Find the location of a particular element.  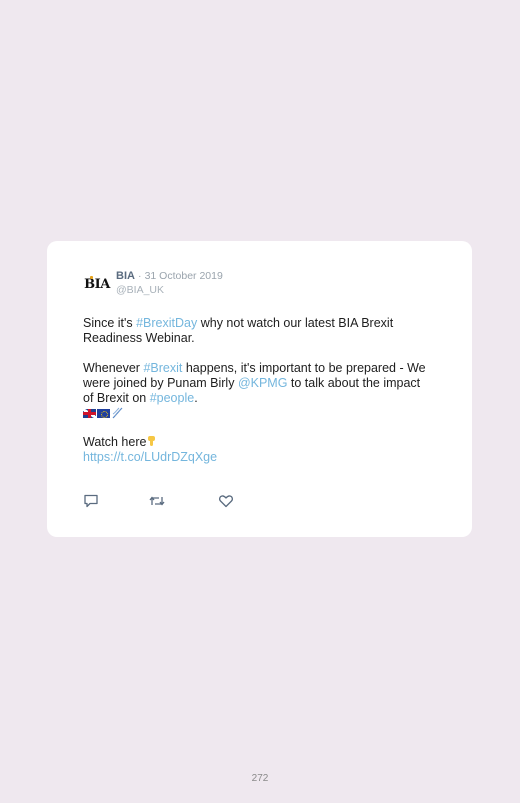

hashtag-people: #people is located at coordinates (172, 398).